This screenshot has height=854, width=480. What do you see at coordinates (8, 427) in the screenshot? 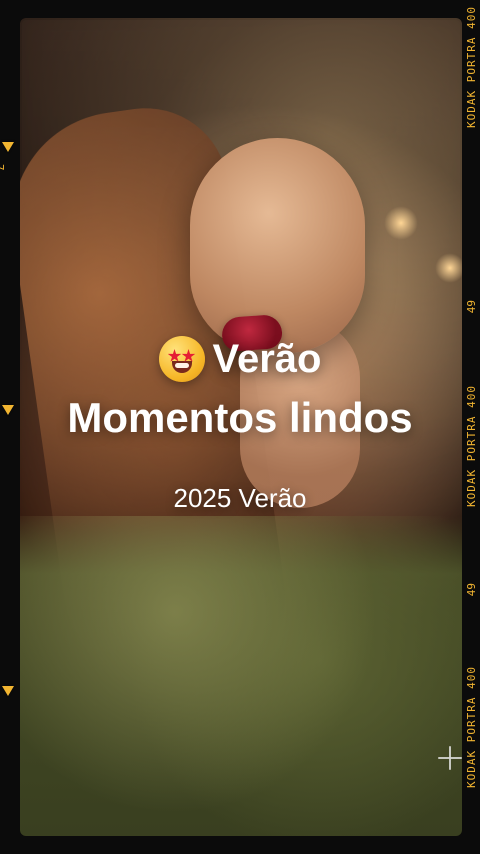
I see `film-left-markers: 7` at bounding box center [8, 427].